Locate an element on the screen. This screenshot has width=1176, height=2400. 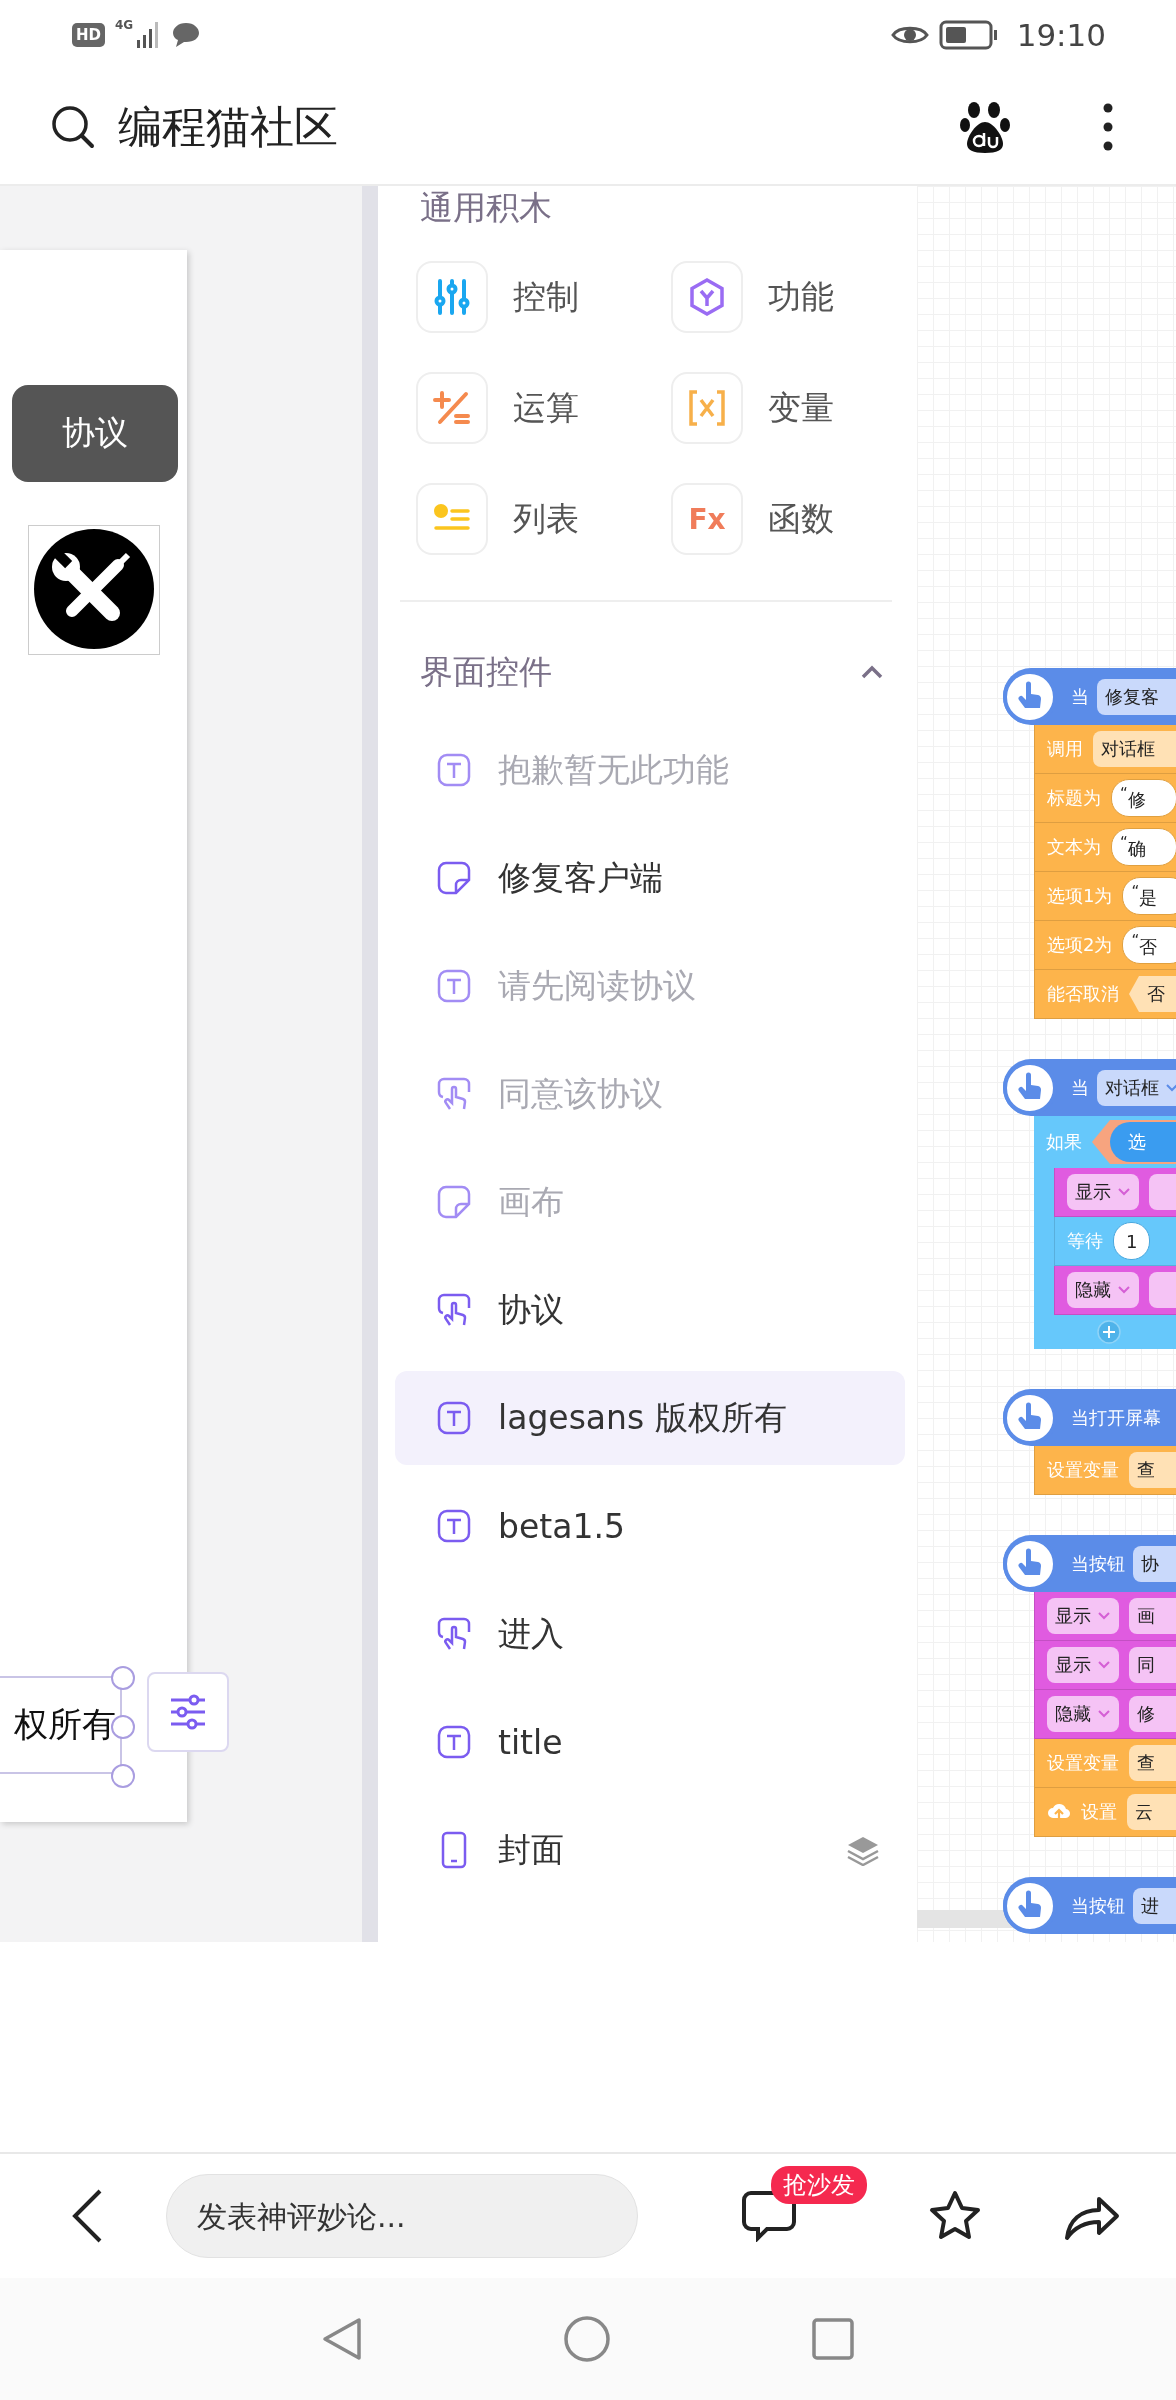
category-icon: Fx is located at coordinates (707, 519).